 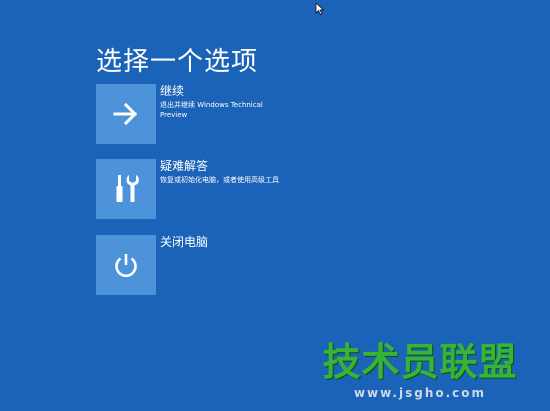 I want to click on troubleshoot-option: 疑难解答 恢复或初始化电脑，或者使用高级工具, so click(x=246, y=189).